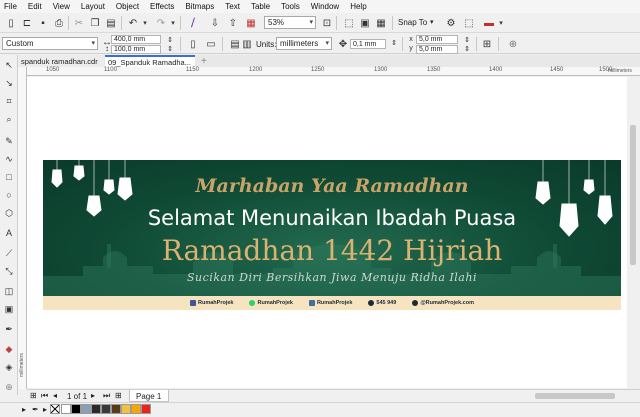  I want to click on add-page-icon: ⊞, so click(118, 395).